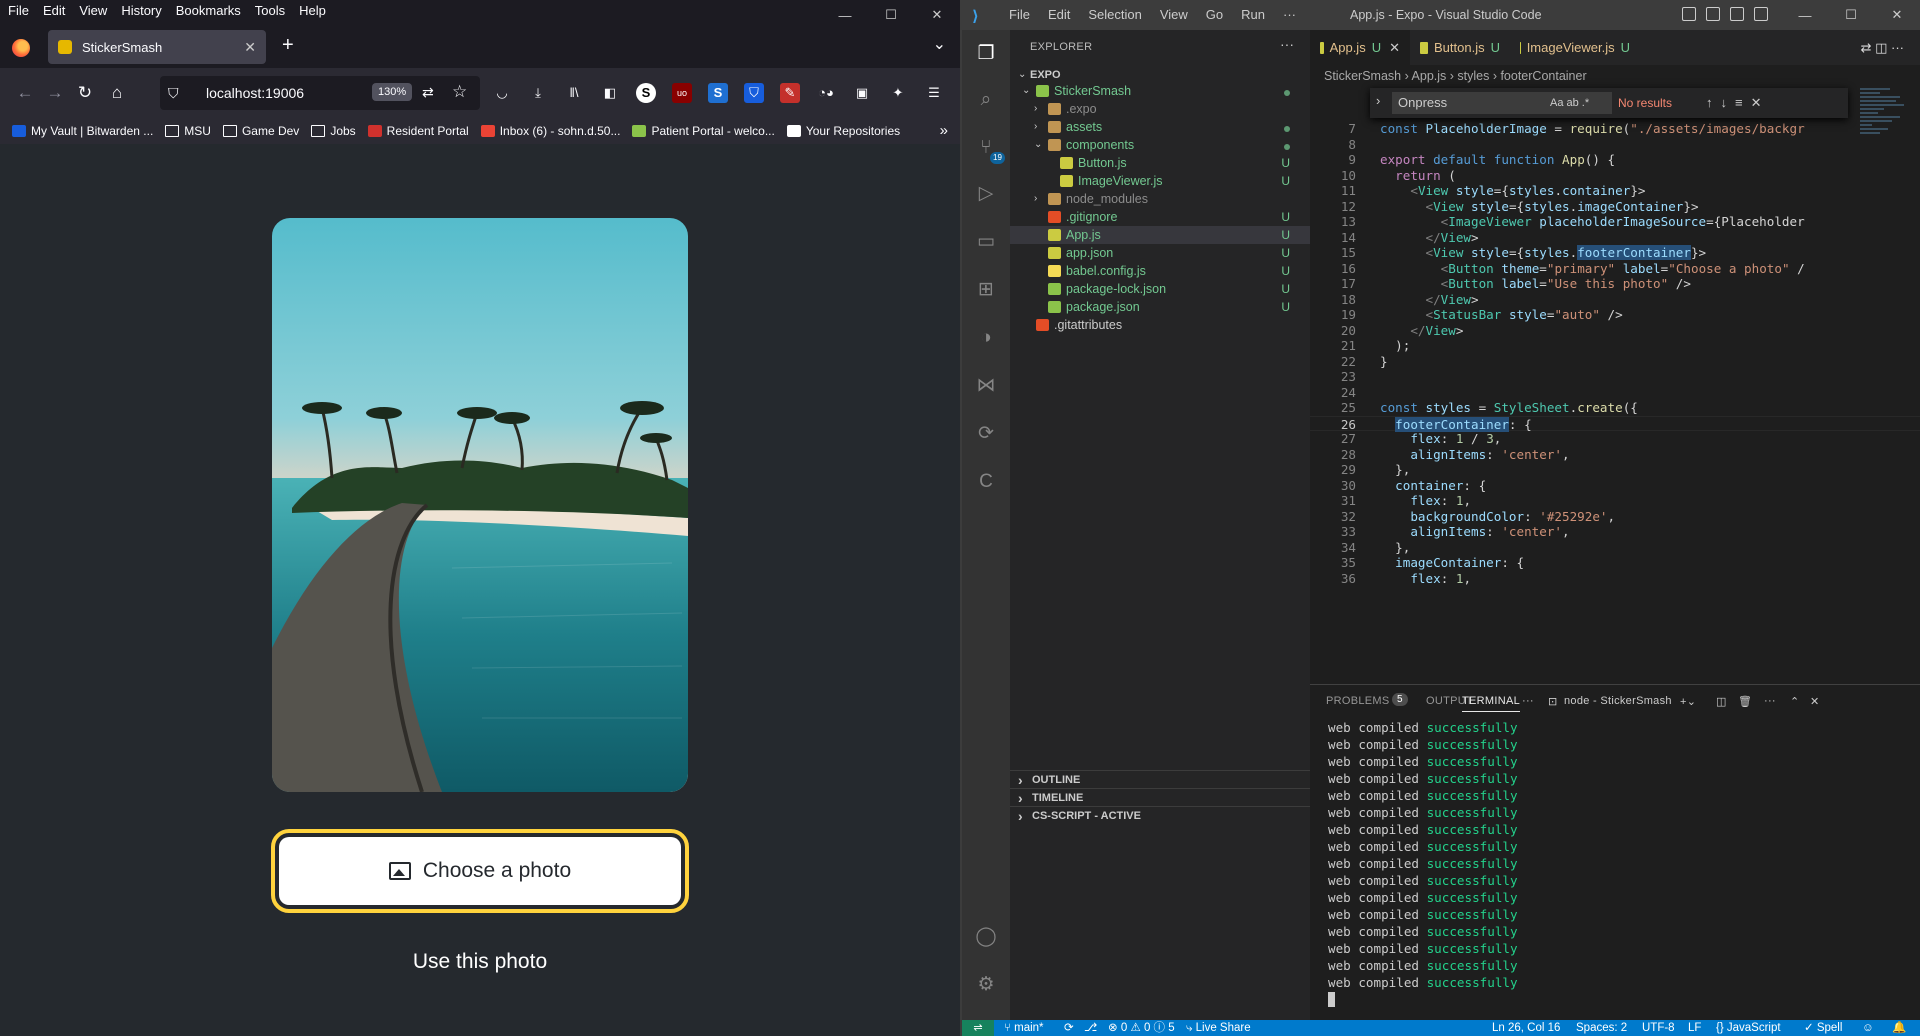  What do you see at coordinates (1694, 1028) in the screenshot?
I see `end-of-line: LF` at bounding box center [1694, 1028].